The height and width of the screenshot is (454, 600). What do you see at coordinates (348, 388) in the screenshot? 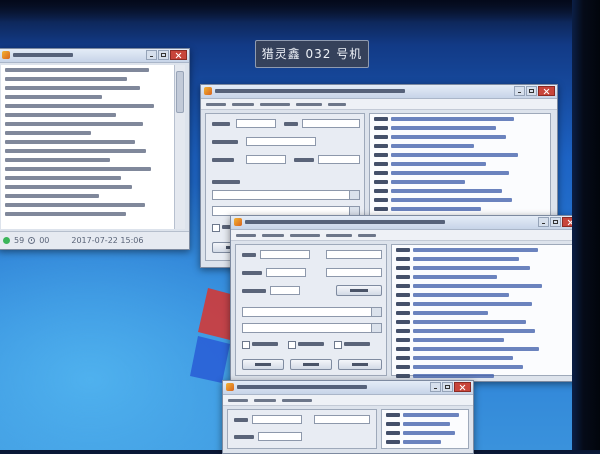
I see `helper-window-3-titlebar` at bounding box center [348, 388].